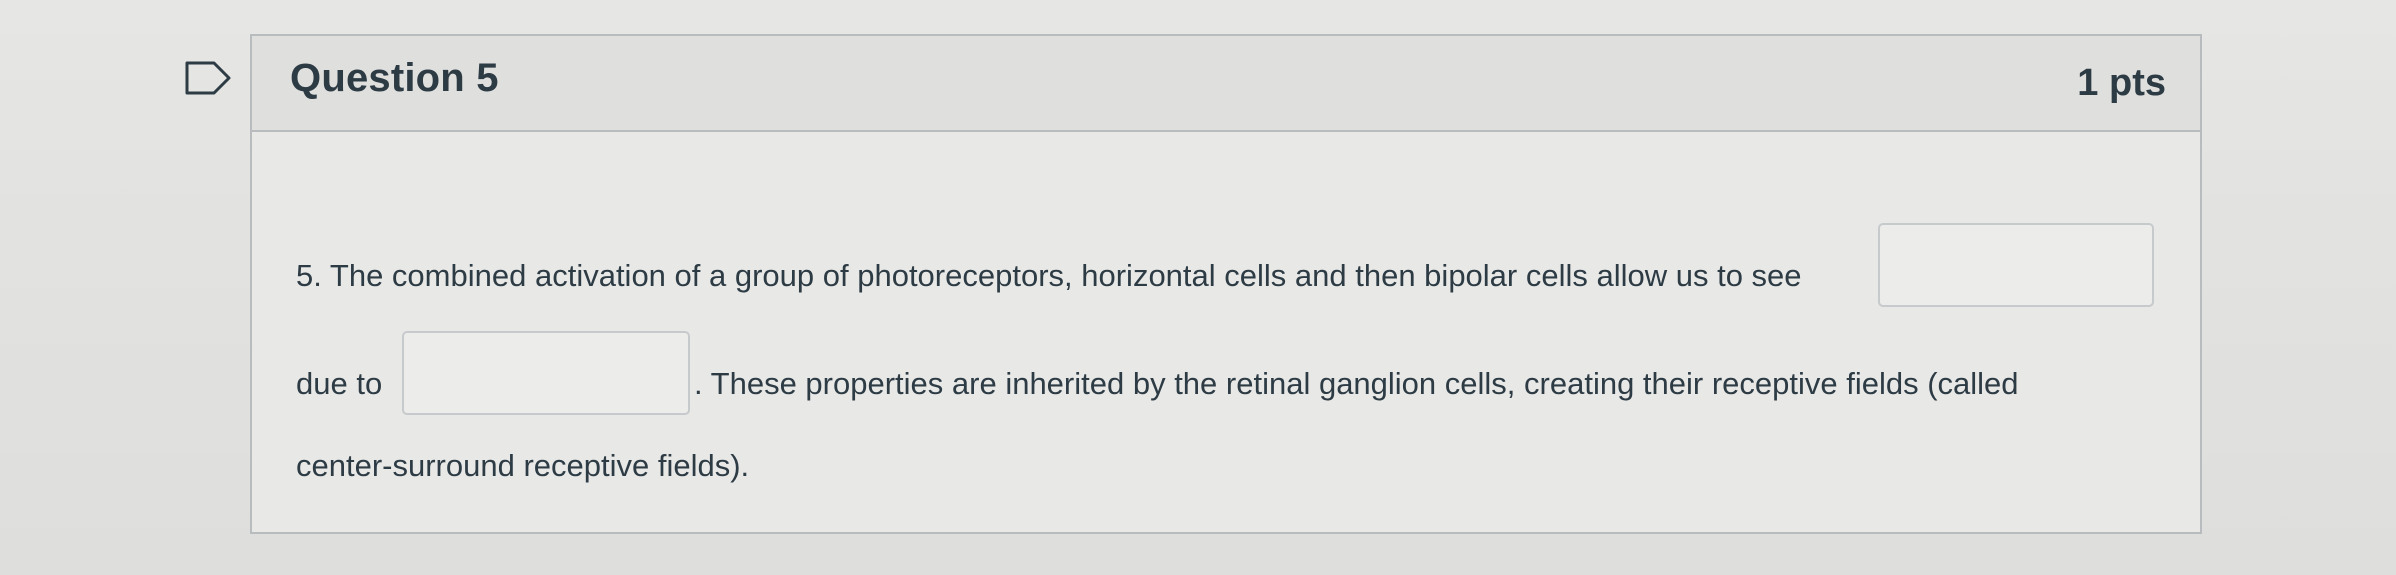 This screenshot has height=575, width=2396. What do you see at coordinates (1226, 84) in the screenshot?
I see `question-header: Question 5 1 pts` at bounding box center [1226, 84].